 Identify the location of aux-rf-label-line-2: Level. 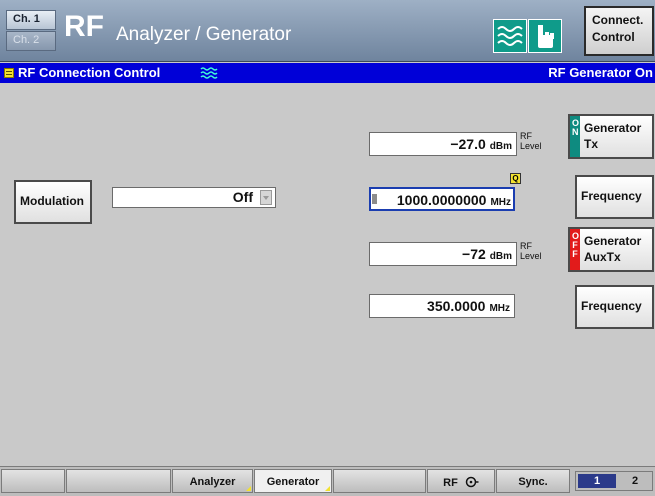
(531, 256).